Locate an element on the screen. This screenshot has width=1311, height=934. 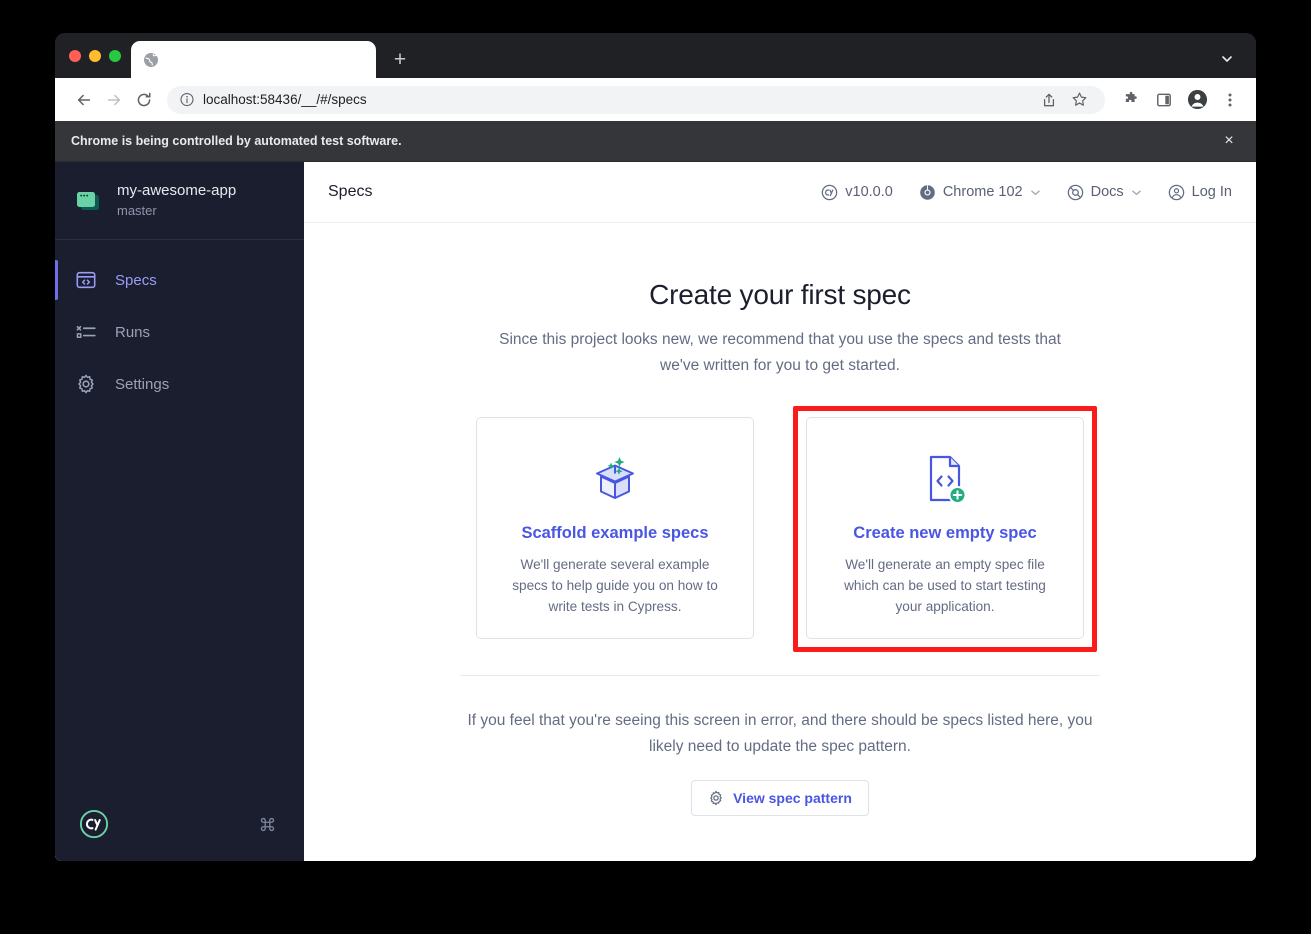
sidebar-item-label: Specs is located at coordinates (136, 280).